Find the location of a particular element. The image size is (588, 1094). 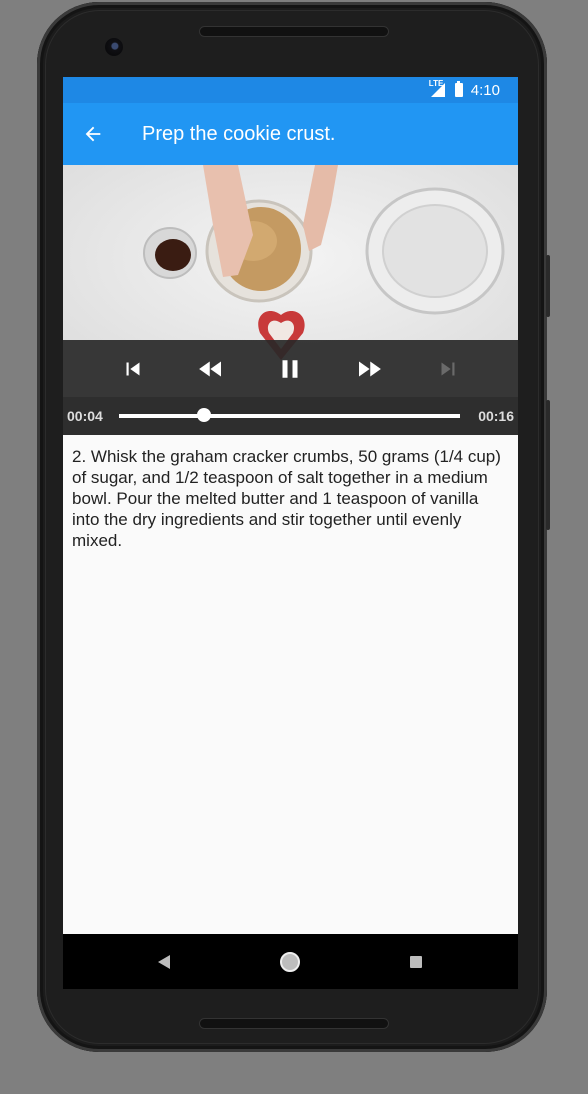

skip-previous-button is located at coordinates (133, 368).